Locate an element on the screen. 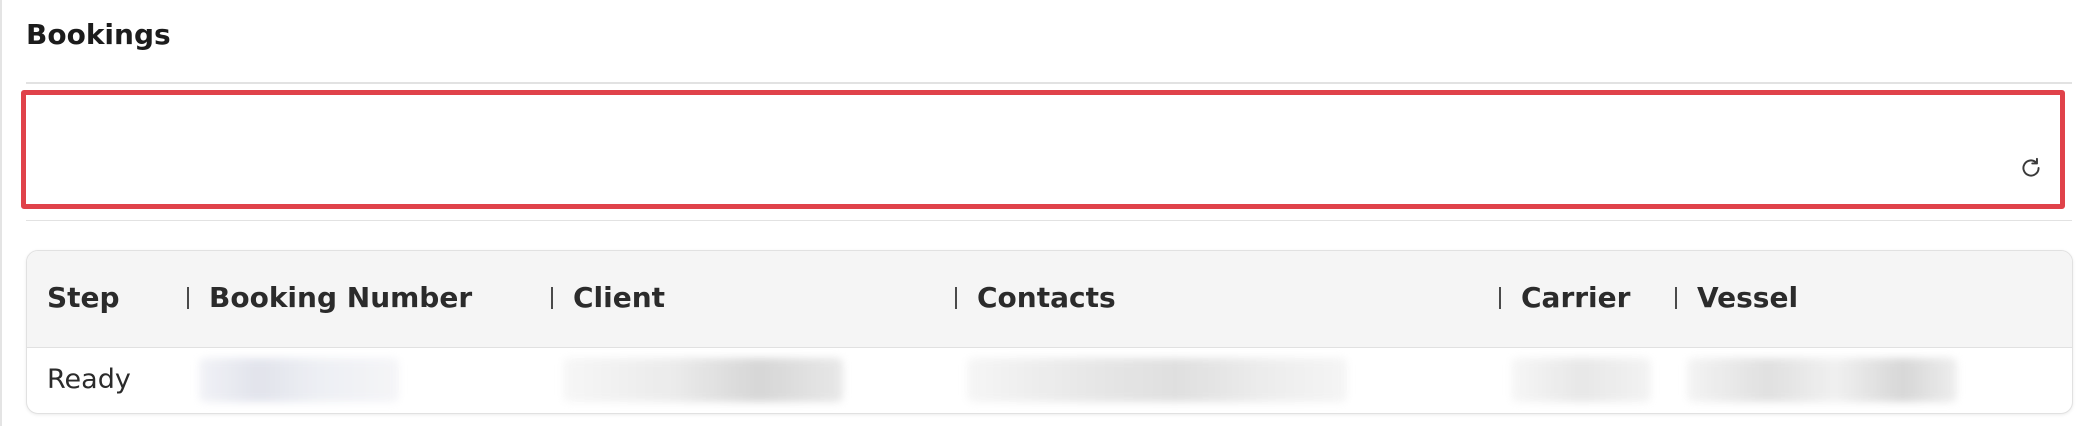 This screenshot has width=2090, height=426. redacted-contacts is located at coordinates (1157, 380).